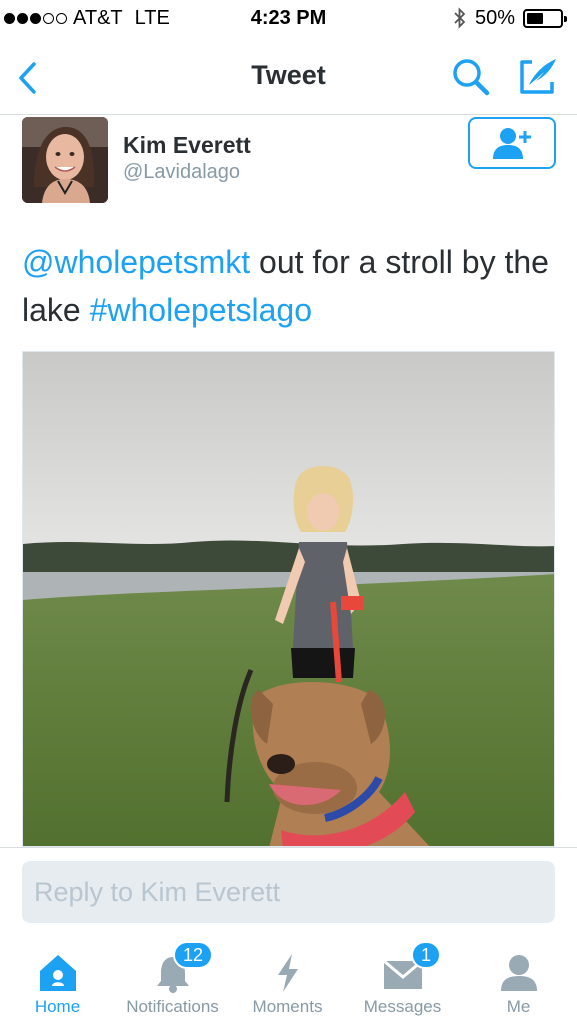  I want to click on reply-area, so click(288, 895).